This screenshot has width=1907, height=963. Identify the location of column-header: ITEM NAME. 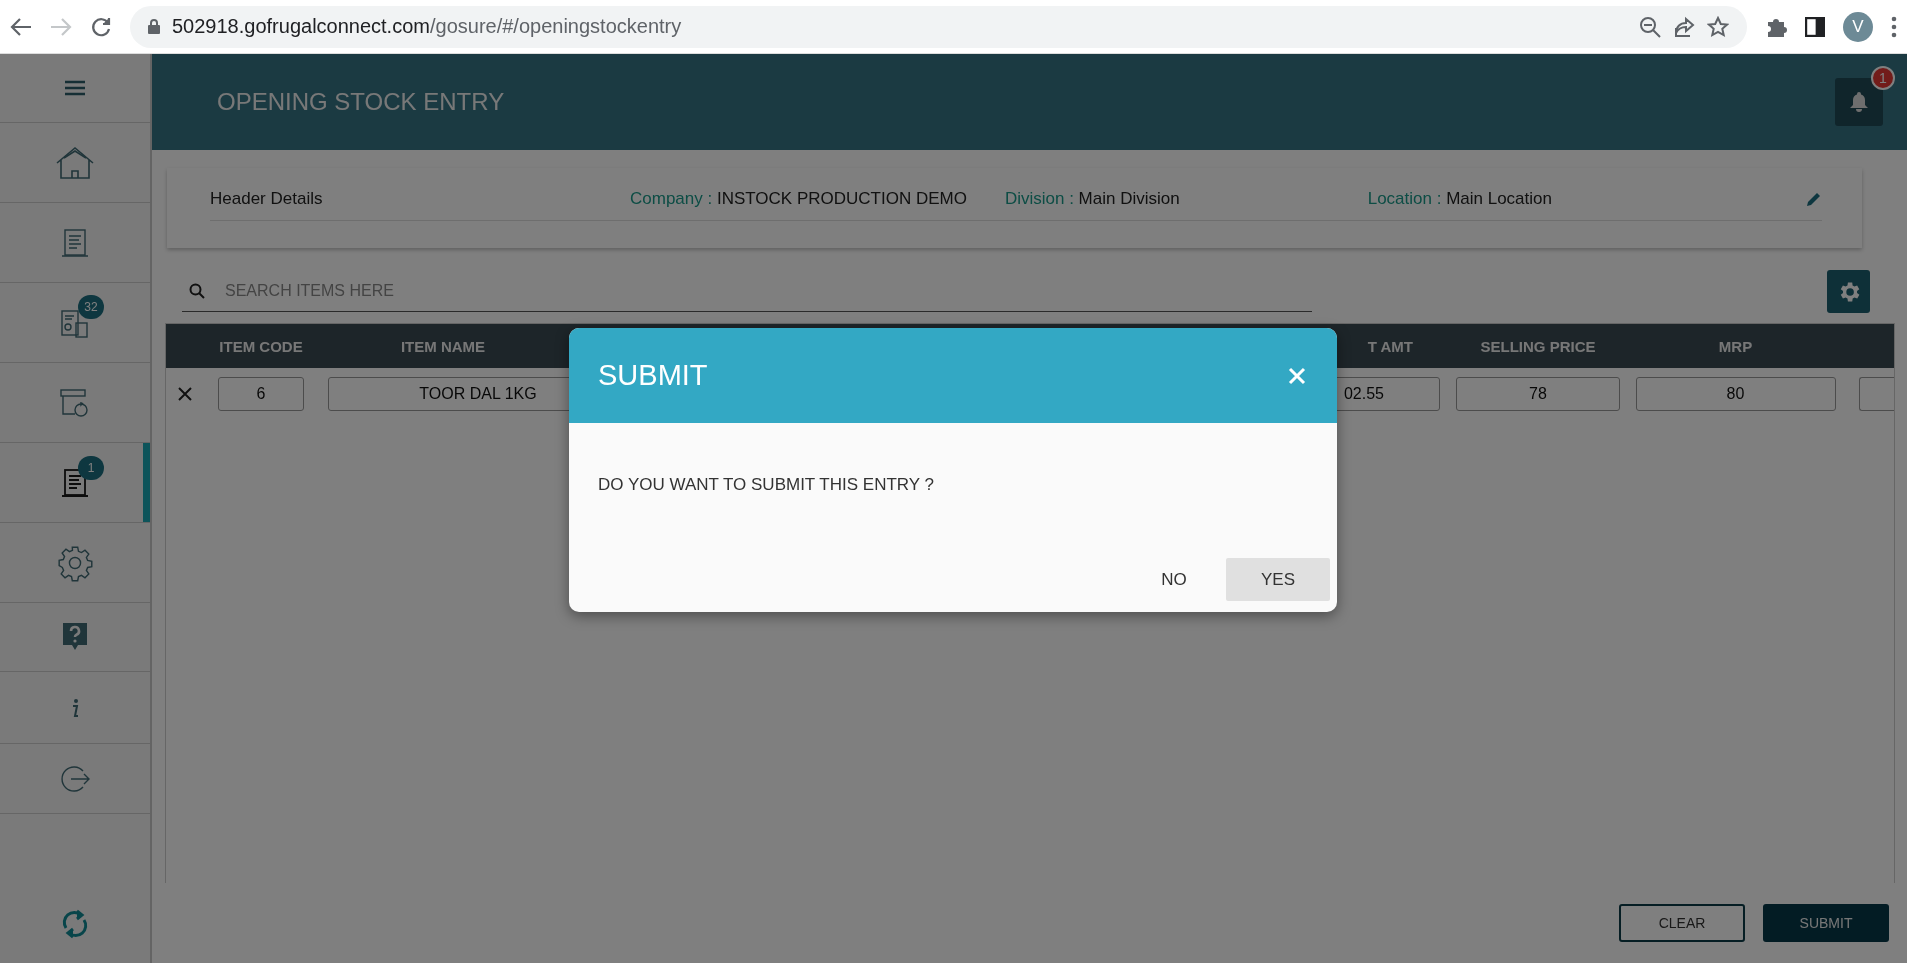
(443, 346).